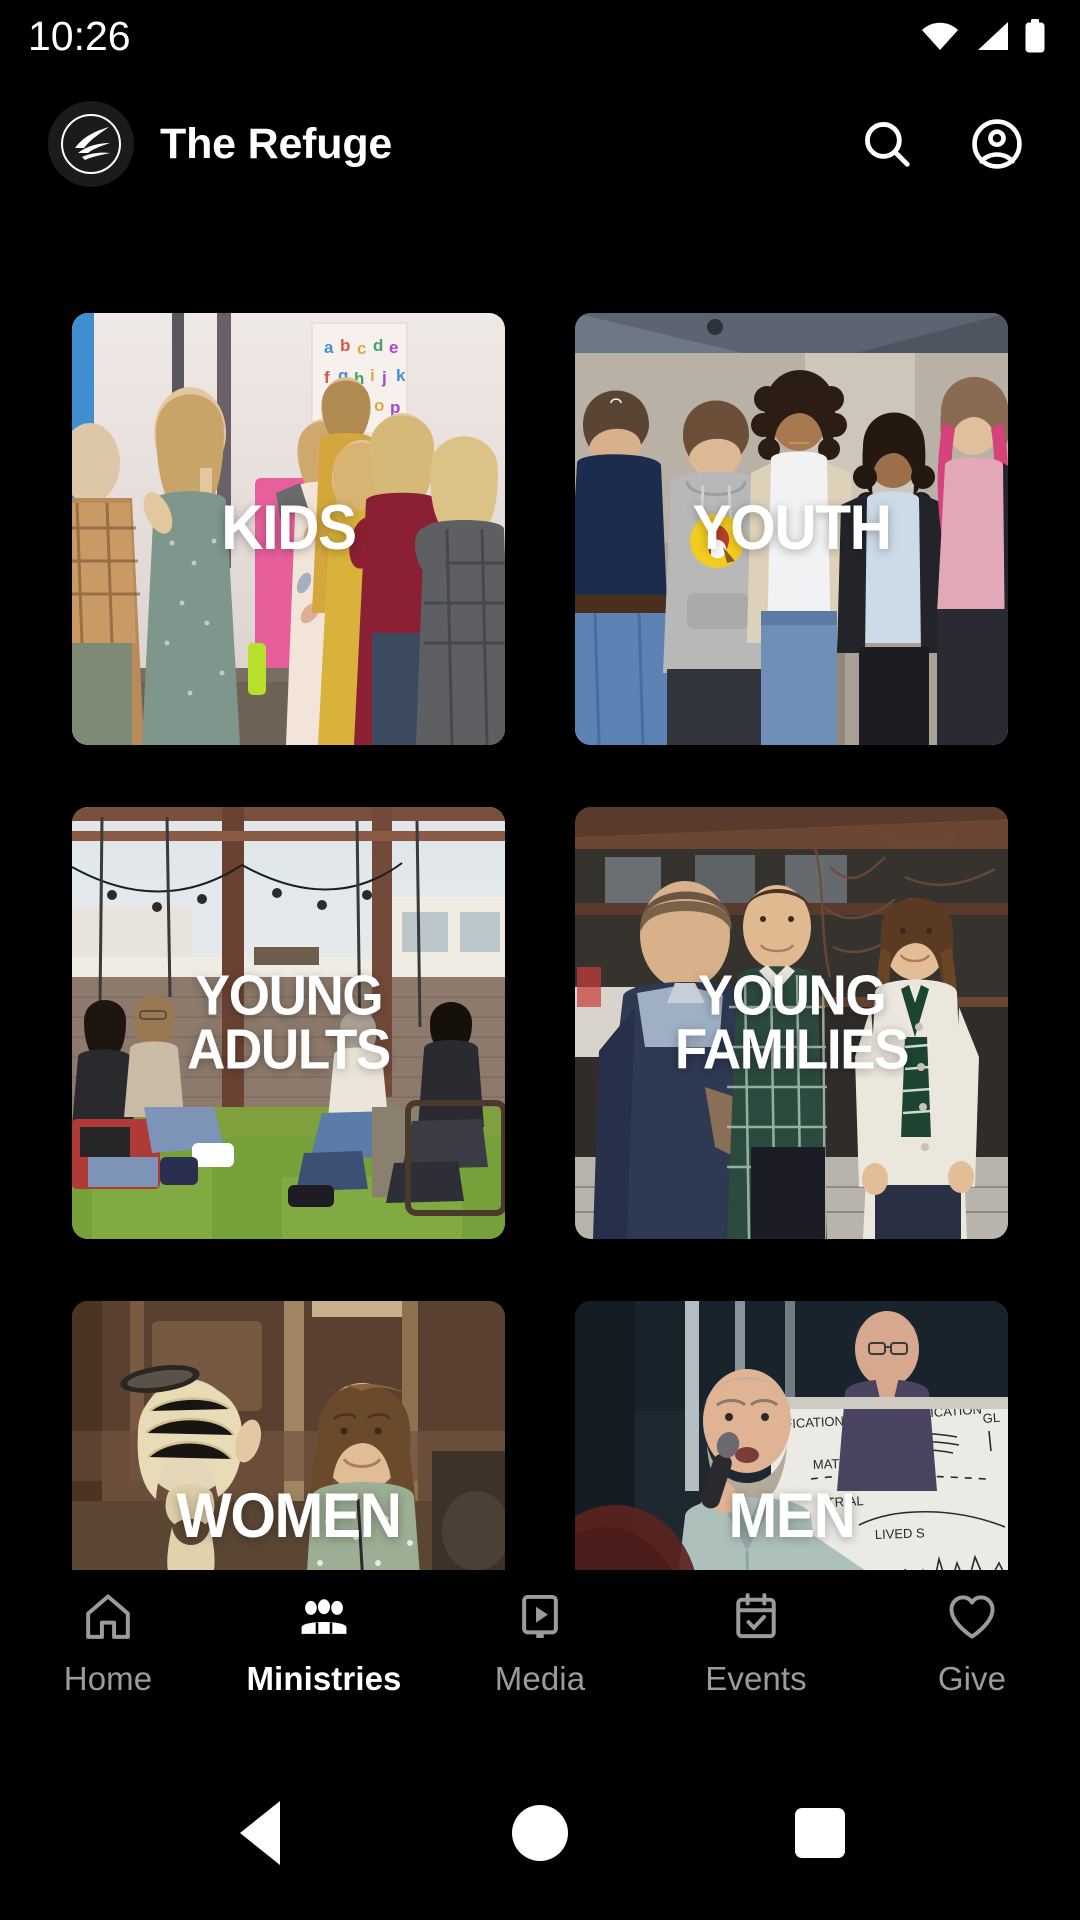 Image resolution: width=1080 pixels, height=1920 pixels. What do you see at coordinates (540, 36) in the screenshot?
I see `status-bar: 10:26` at bounding box center [540, 36].